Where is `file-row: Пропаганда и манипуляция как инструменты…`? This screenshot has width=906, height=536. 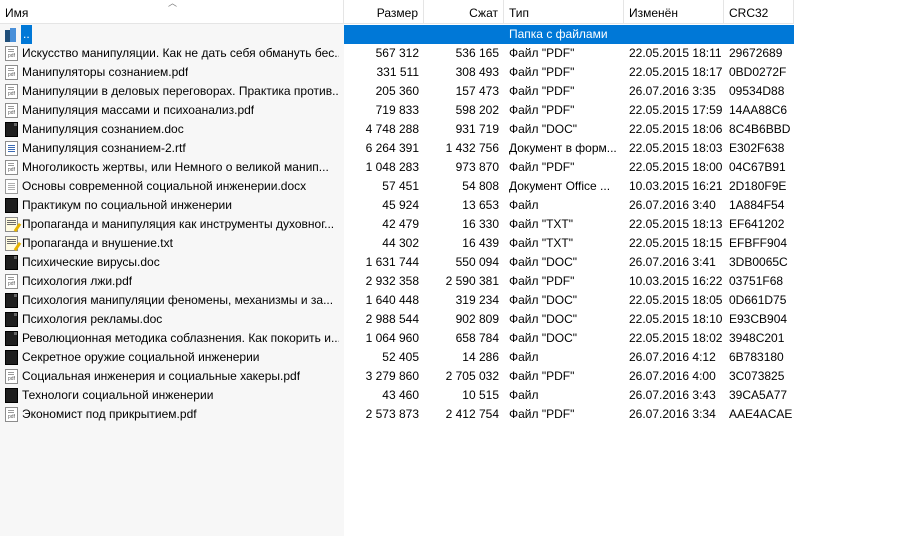 file-row: Пропаганда и манипуляция как инструменты… is located at coordinates (453, 224).